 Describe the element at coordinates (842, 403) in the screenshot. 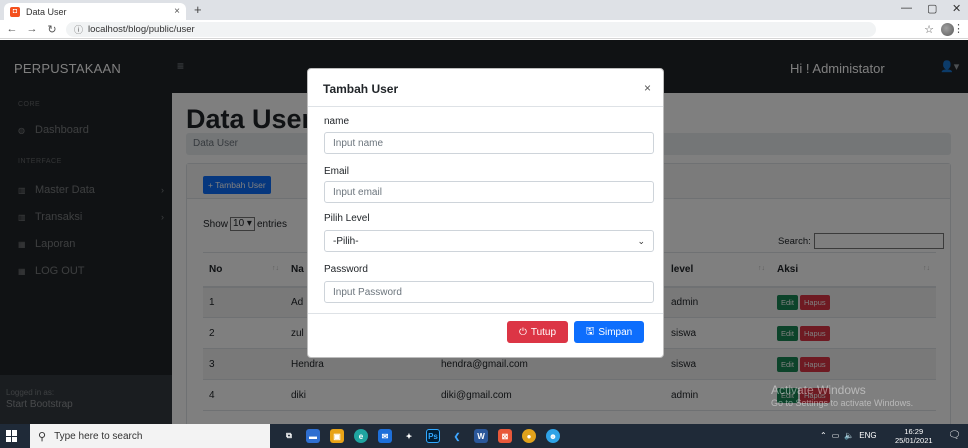

I see `watermark-subtitle: Go to Settings to activate Windows.` at that location.